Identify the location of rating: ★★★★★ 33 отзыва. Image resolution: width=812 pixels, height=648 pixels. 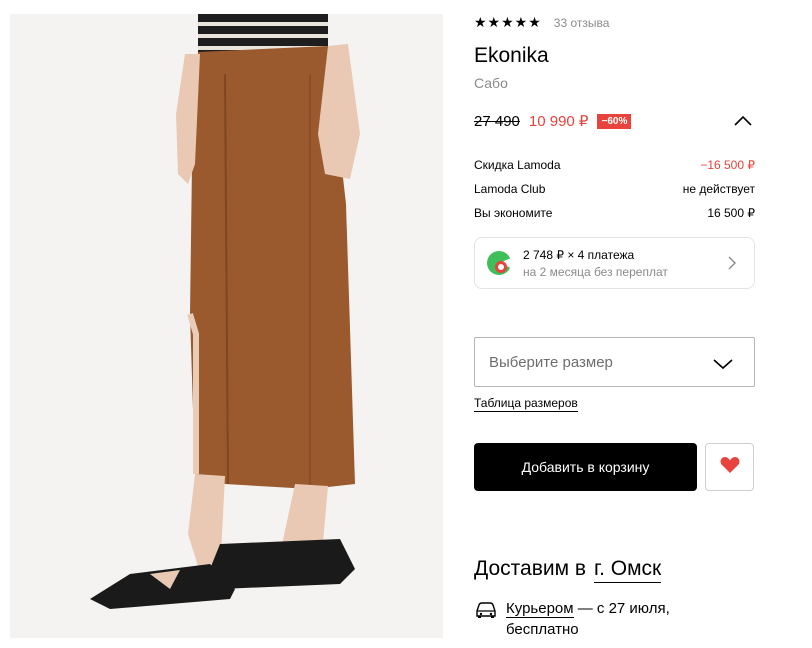
(541, 22).